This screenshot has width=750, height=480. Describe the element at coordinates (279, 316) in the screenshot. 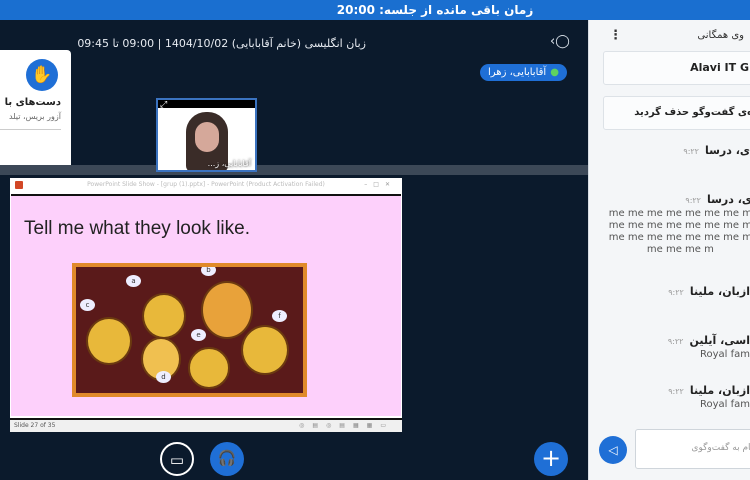

I see `label-f: f` at that location.